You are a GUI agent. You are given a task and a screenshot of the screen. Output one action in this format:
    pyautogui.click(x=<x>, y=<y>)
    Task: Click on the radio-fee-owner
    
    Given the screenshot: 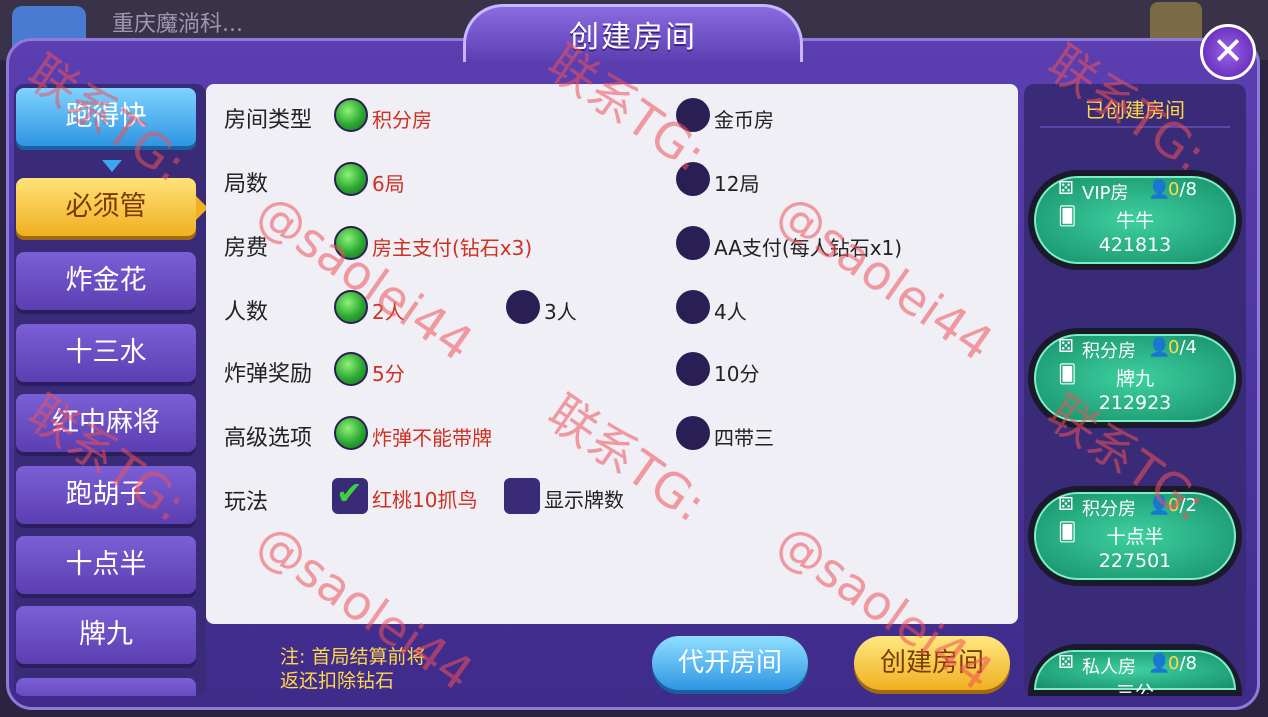 What is the action you would take?
    pyautogui.click(x=351, y=243)
    